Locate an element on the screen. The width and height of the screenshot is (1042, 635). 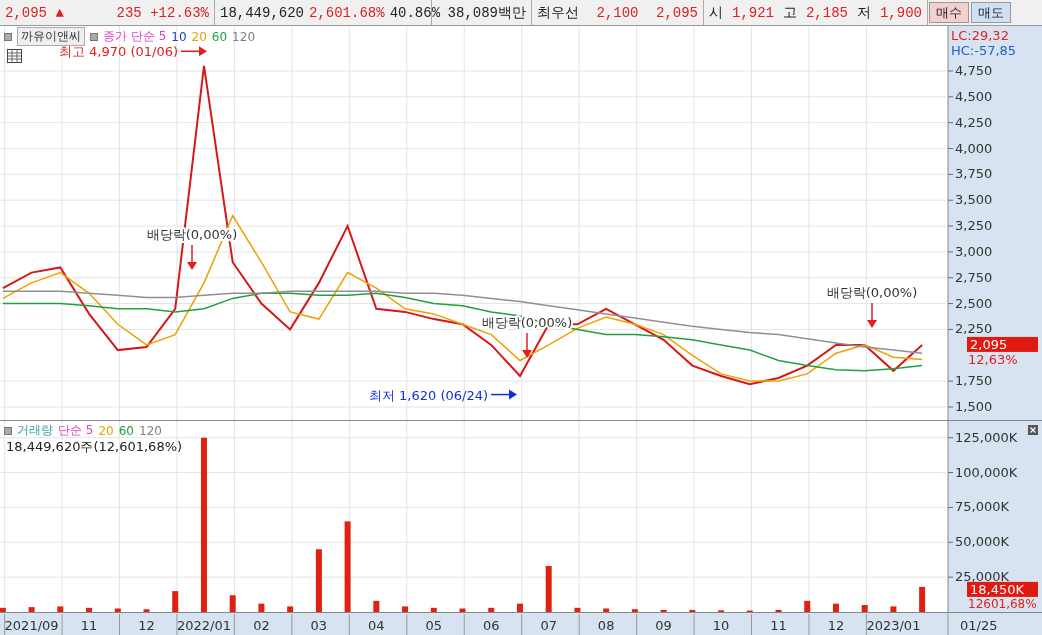
axis-label: 3,250 is located at coordinates (974, 226).